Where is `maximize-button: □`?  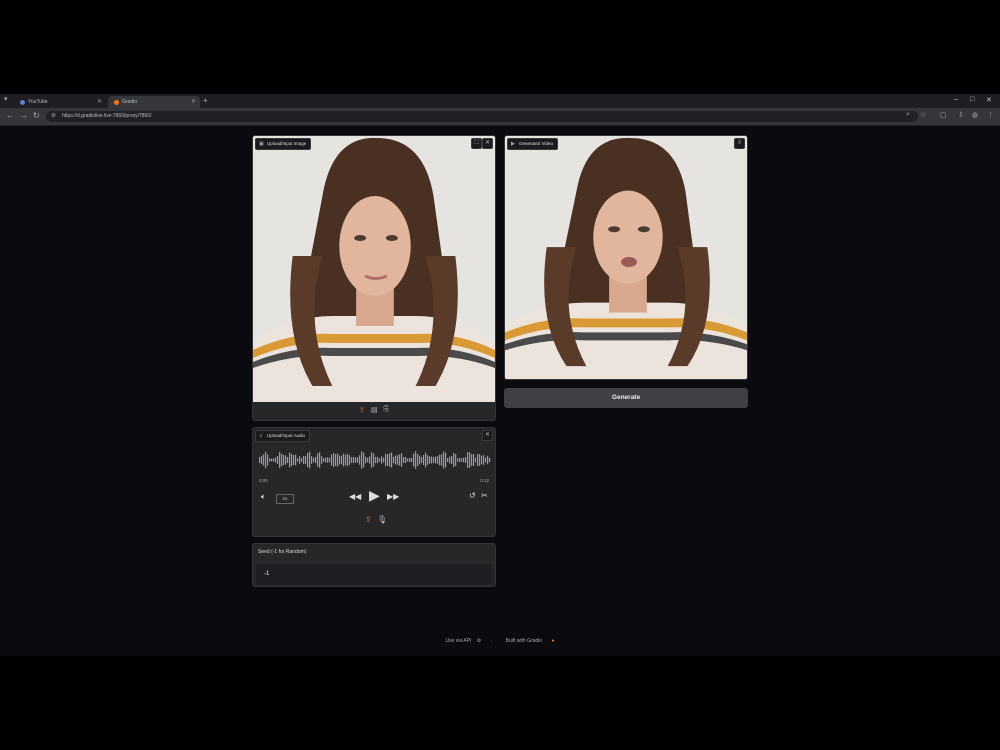
maximize-button: □ is located at coordinates (972, 99).